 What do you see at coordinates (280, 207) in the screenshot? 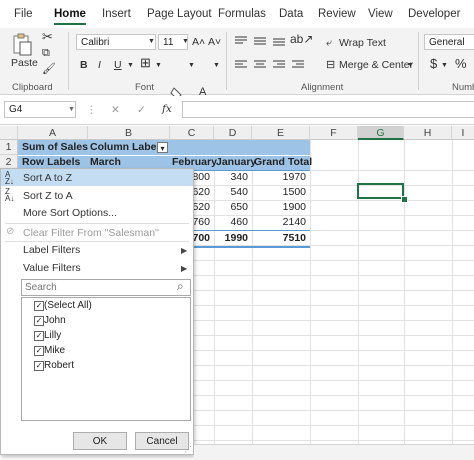
I see `table-cell: 1900` at bounding box center [280, 207].